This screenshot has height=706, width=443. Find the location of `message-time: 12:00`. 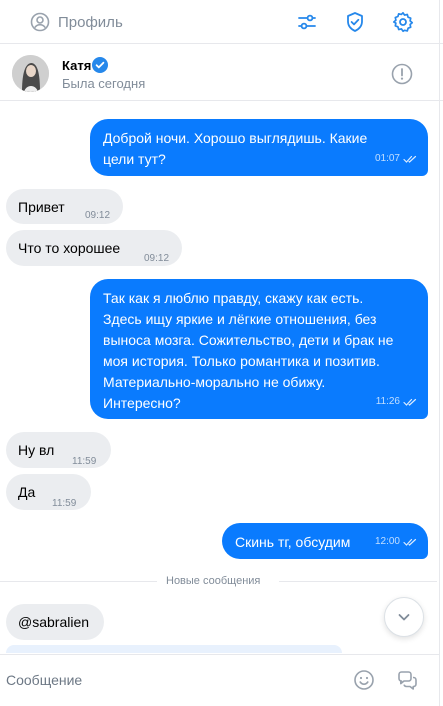

message-time: 12:00 is located at coordinates (387, 541).